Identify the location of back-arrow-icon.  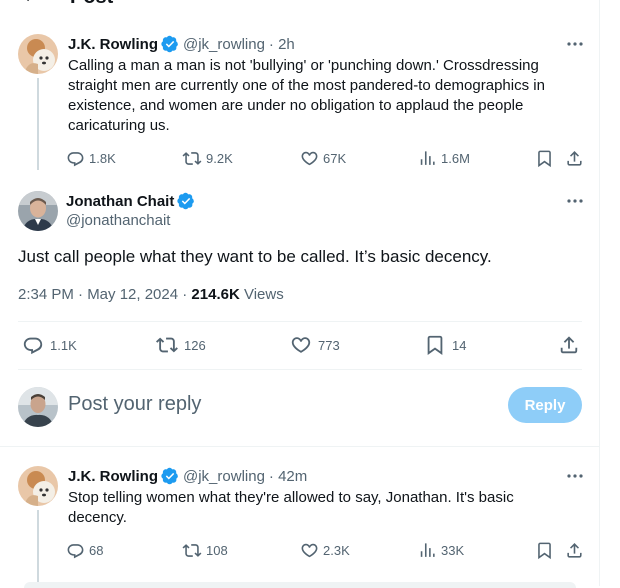
(28, 4).